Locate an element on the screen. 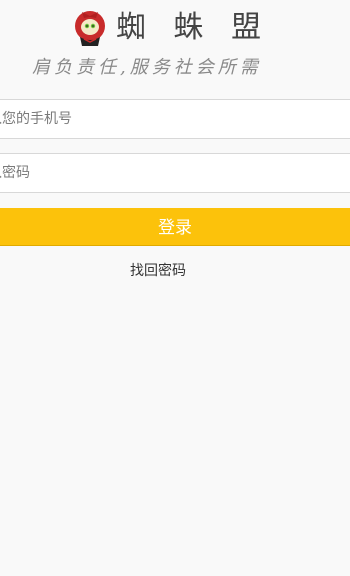 The width and height of the screenshot is (350, 576). brand-header: 蜘 蛛 盟 is located at coordinates (175, 28).